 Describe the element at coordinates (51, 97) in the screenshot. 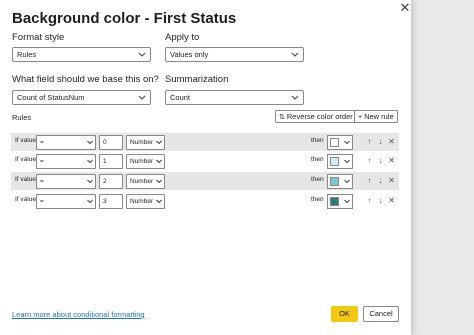

I see `base-field-value: Count of StatusNum` at that location.